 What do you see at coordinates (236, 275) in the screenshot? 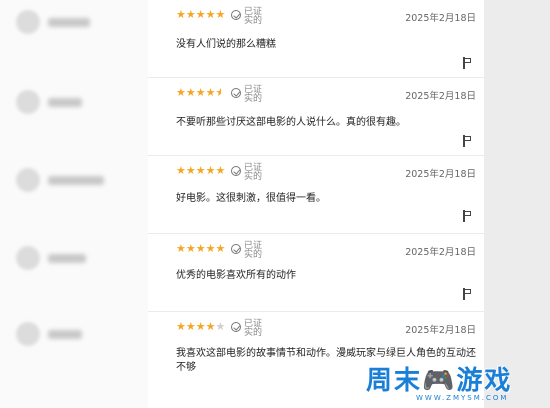
I see `review-text: 优秀的电影喜欢所有的动作` at bounding box center [236, 275].